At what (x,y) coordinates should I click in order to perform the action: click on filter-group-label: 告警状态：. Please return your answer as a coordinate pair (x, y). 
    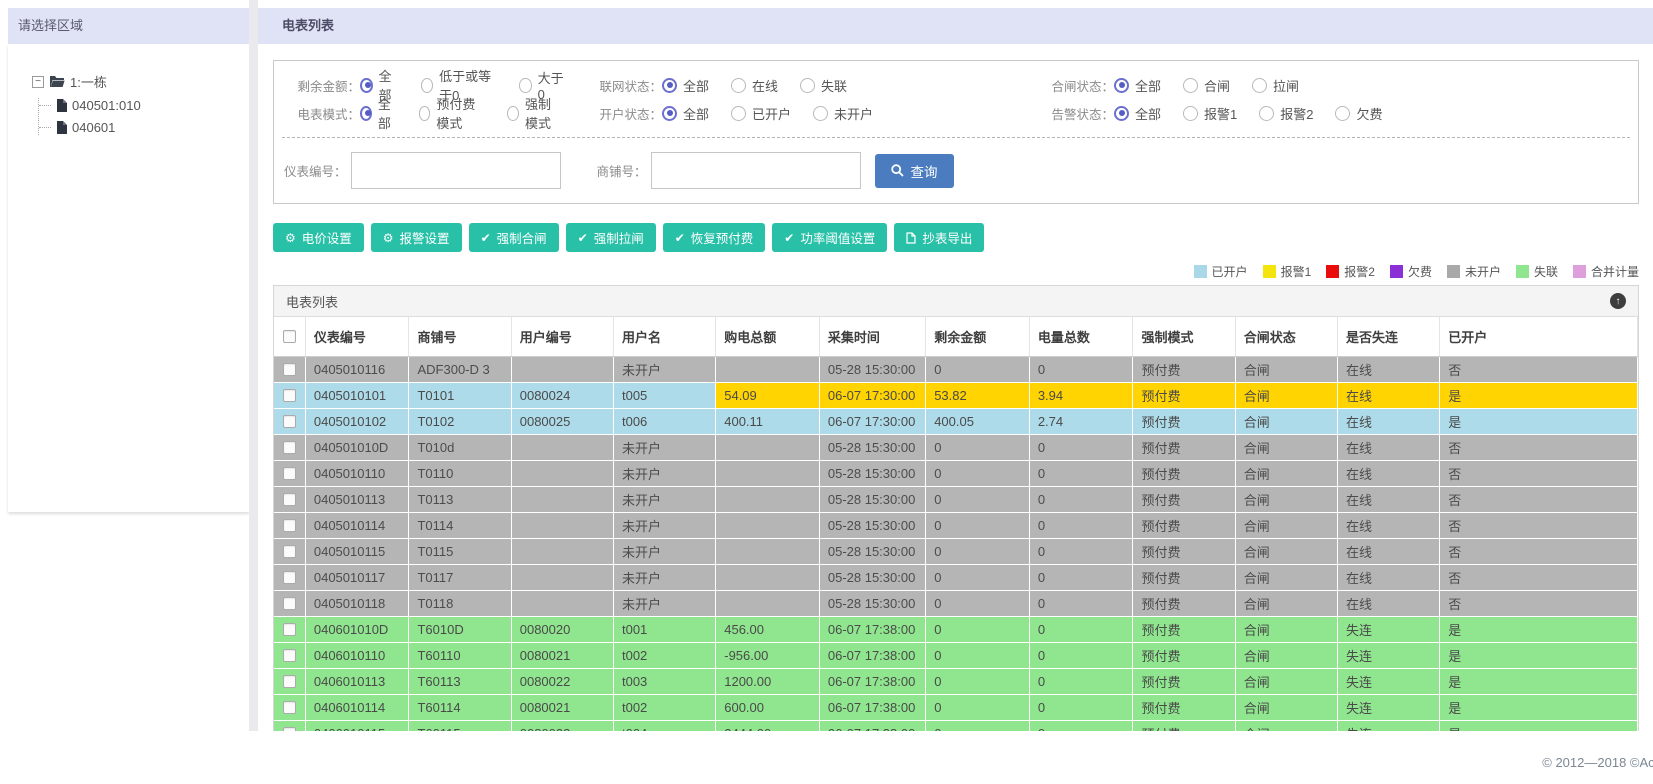
    Looking at the image, I should click on (1082, 114).